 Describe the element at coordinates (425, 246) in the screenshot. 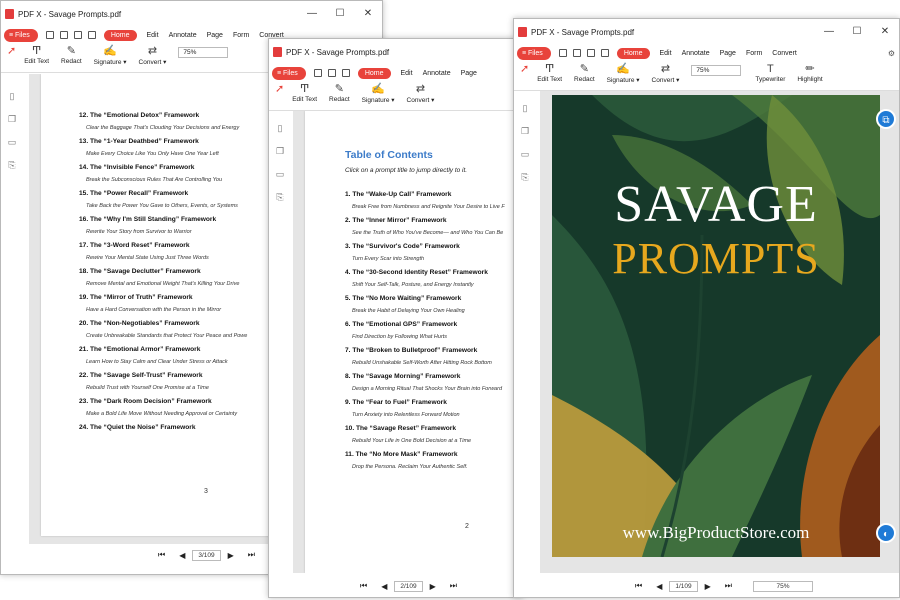

I see `toc-entry-title: 3. The “Survivor's Code” Framework` at that location.